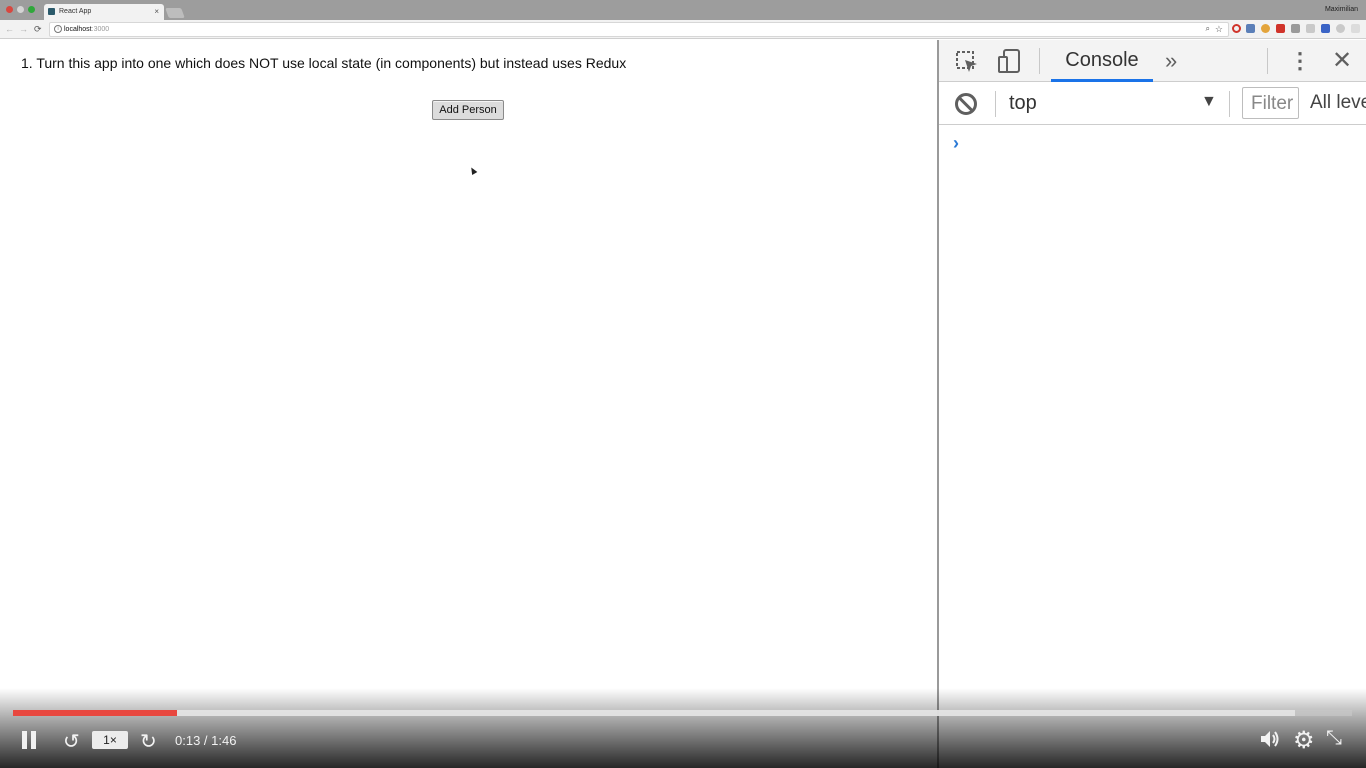 This screenshot has width=1366, height=768. I want to click on tab-close-icon: ×, so click(156, 11).